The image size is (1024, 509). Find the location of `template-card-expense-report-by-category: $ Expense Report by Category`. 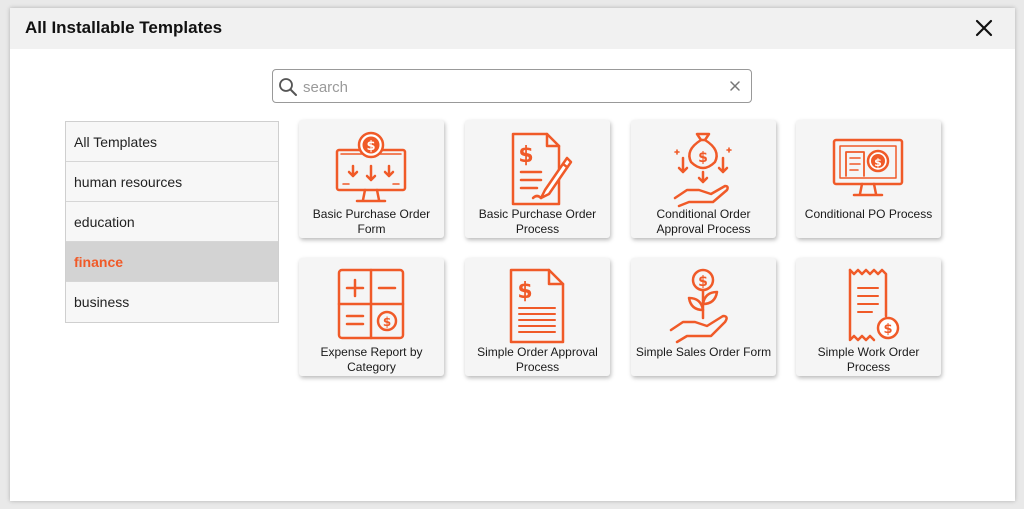

template-card-expense-report-by-category: $ Expense Report by Category is located at coordinates (371, 317).